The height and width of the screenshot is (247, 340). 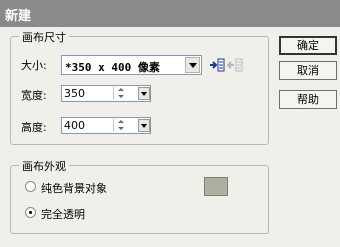 I want to click on cancel-button: 取消, so click(x=308, y=70).